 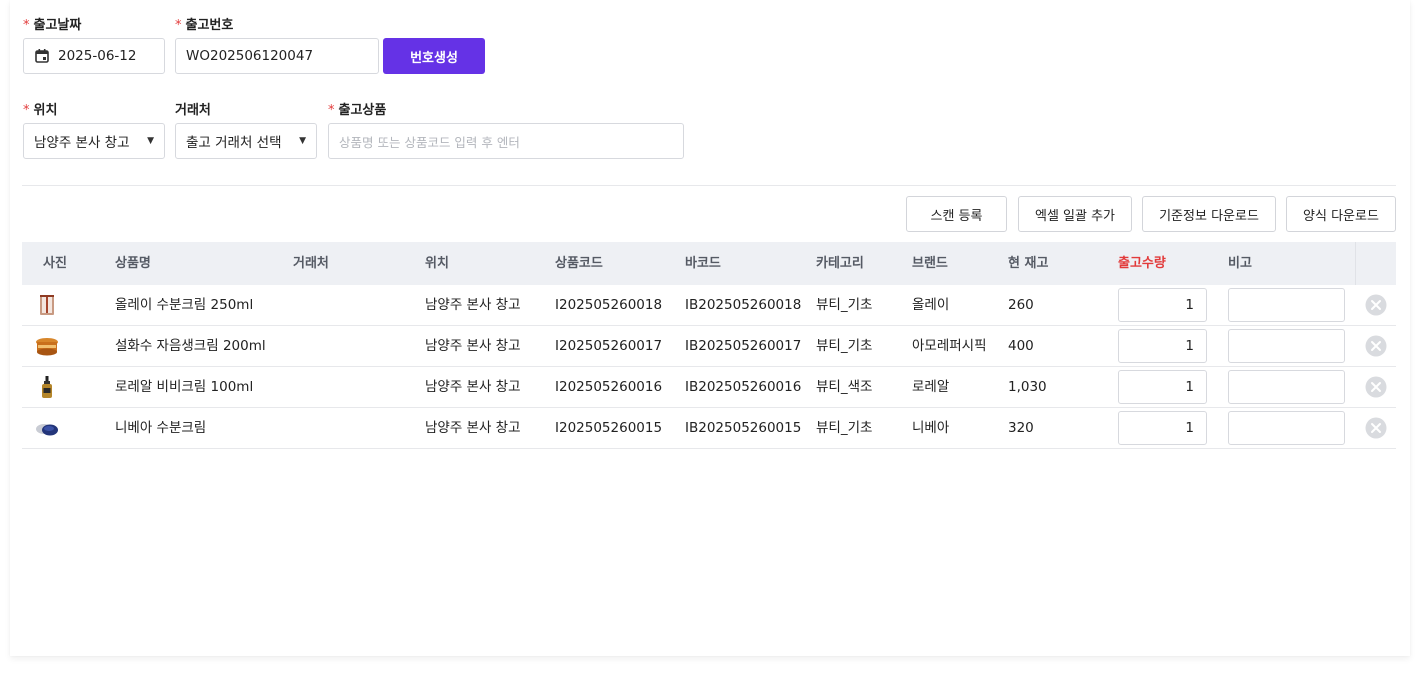 I want to click on product-code: I202505260015, so click(x=609, y=428).